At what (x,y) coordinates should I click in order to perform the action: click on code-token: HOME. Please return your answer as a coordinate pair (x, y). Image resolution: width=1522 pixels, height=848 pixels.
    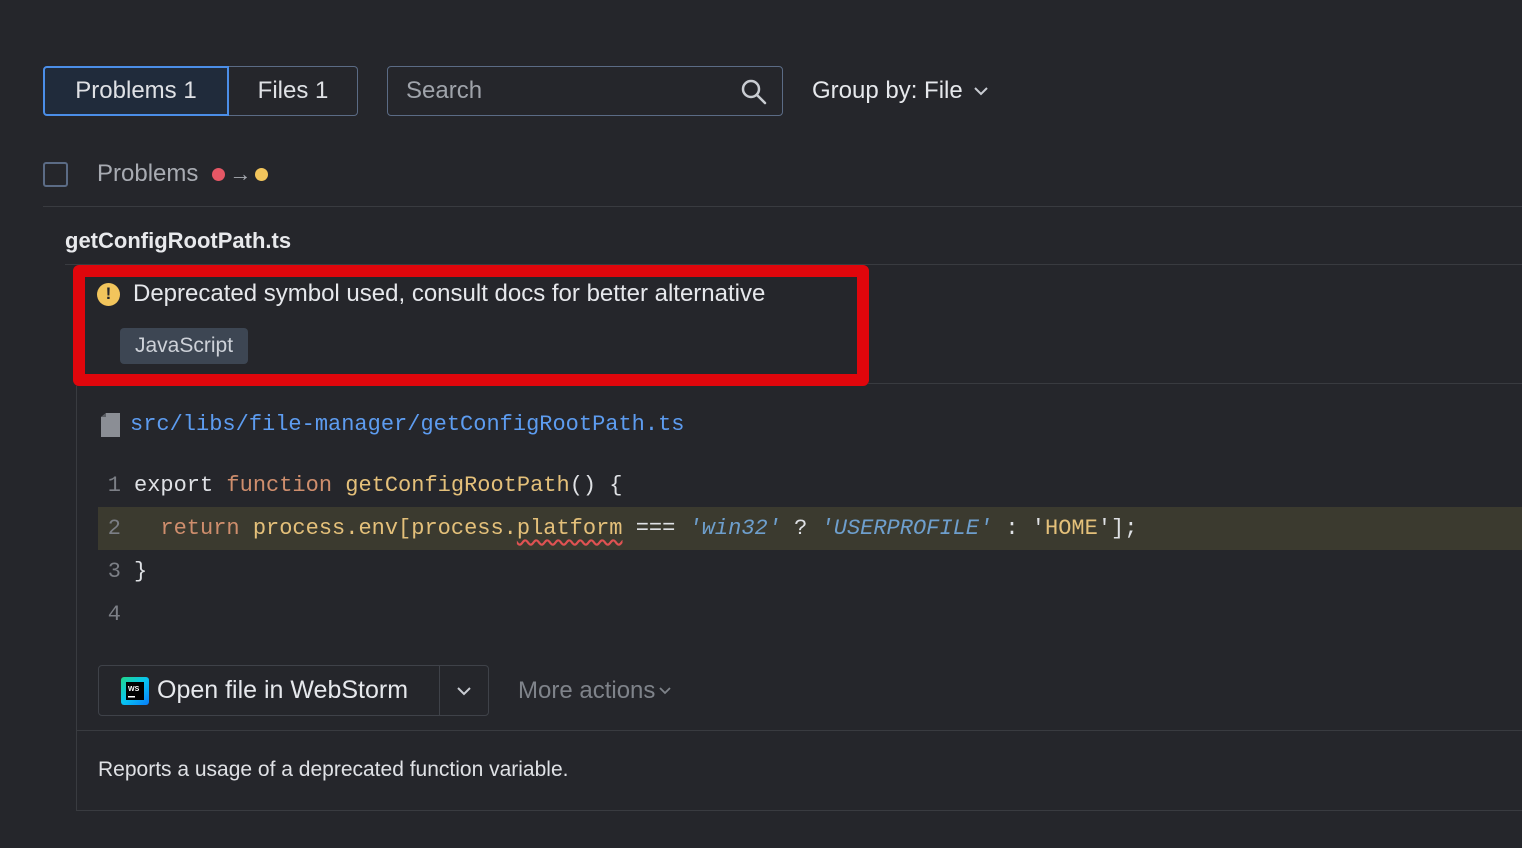
    Looking at the image, I should click on (1071, 528).